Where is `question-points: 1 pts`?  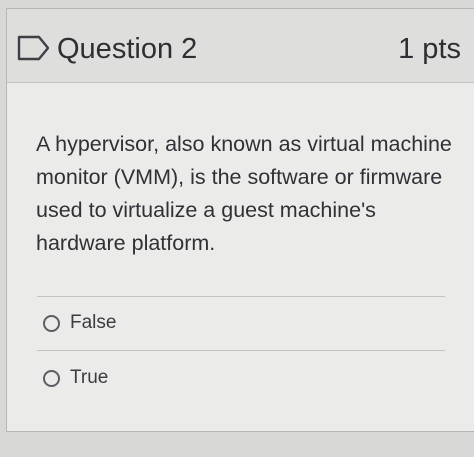 question-points: 1 pts is located at coordinates (429, 49).